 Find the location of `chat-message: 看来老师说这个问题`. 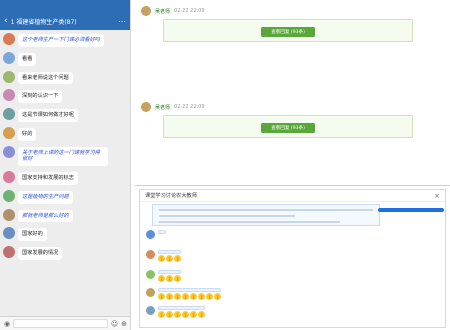

chat-message: 看来老师说这个问题 is located at coordinates (65, 77).